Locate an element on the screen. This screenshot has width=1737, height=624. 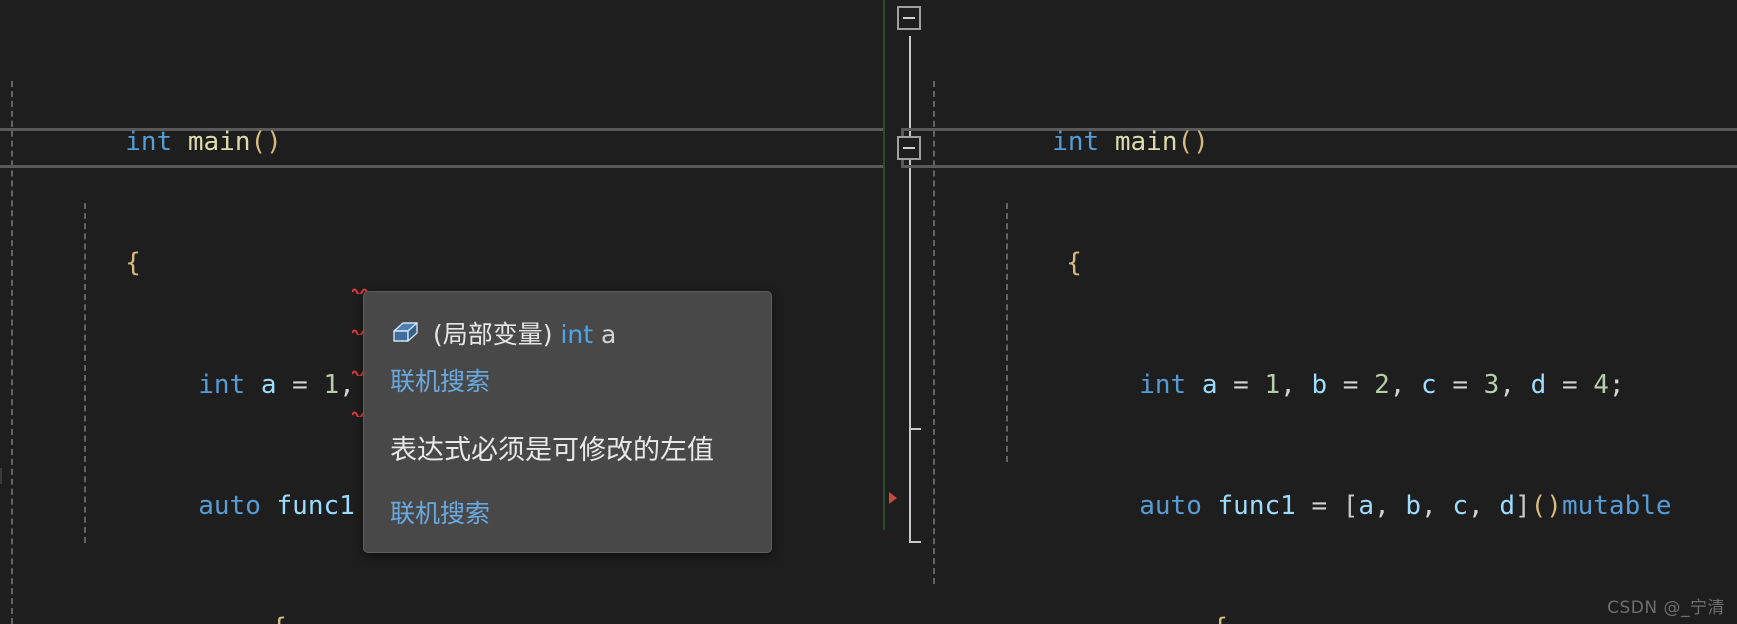
fold-marker-main is located at coordinates (909, 18).